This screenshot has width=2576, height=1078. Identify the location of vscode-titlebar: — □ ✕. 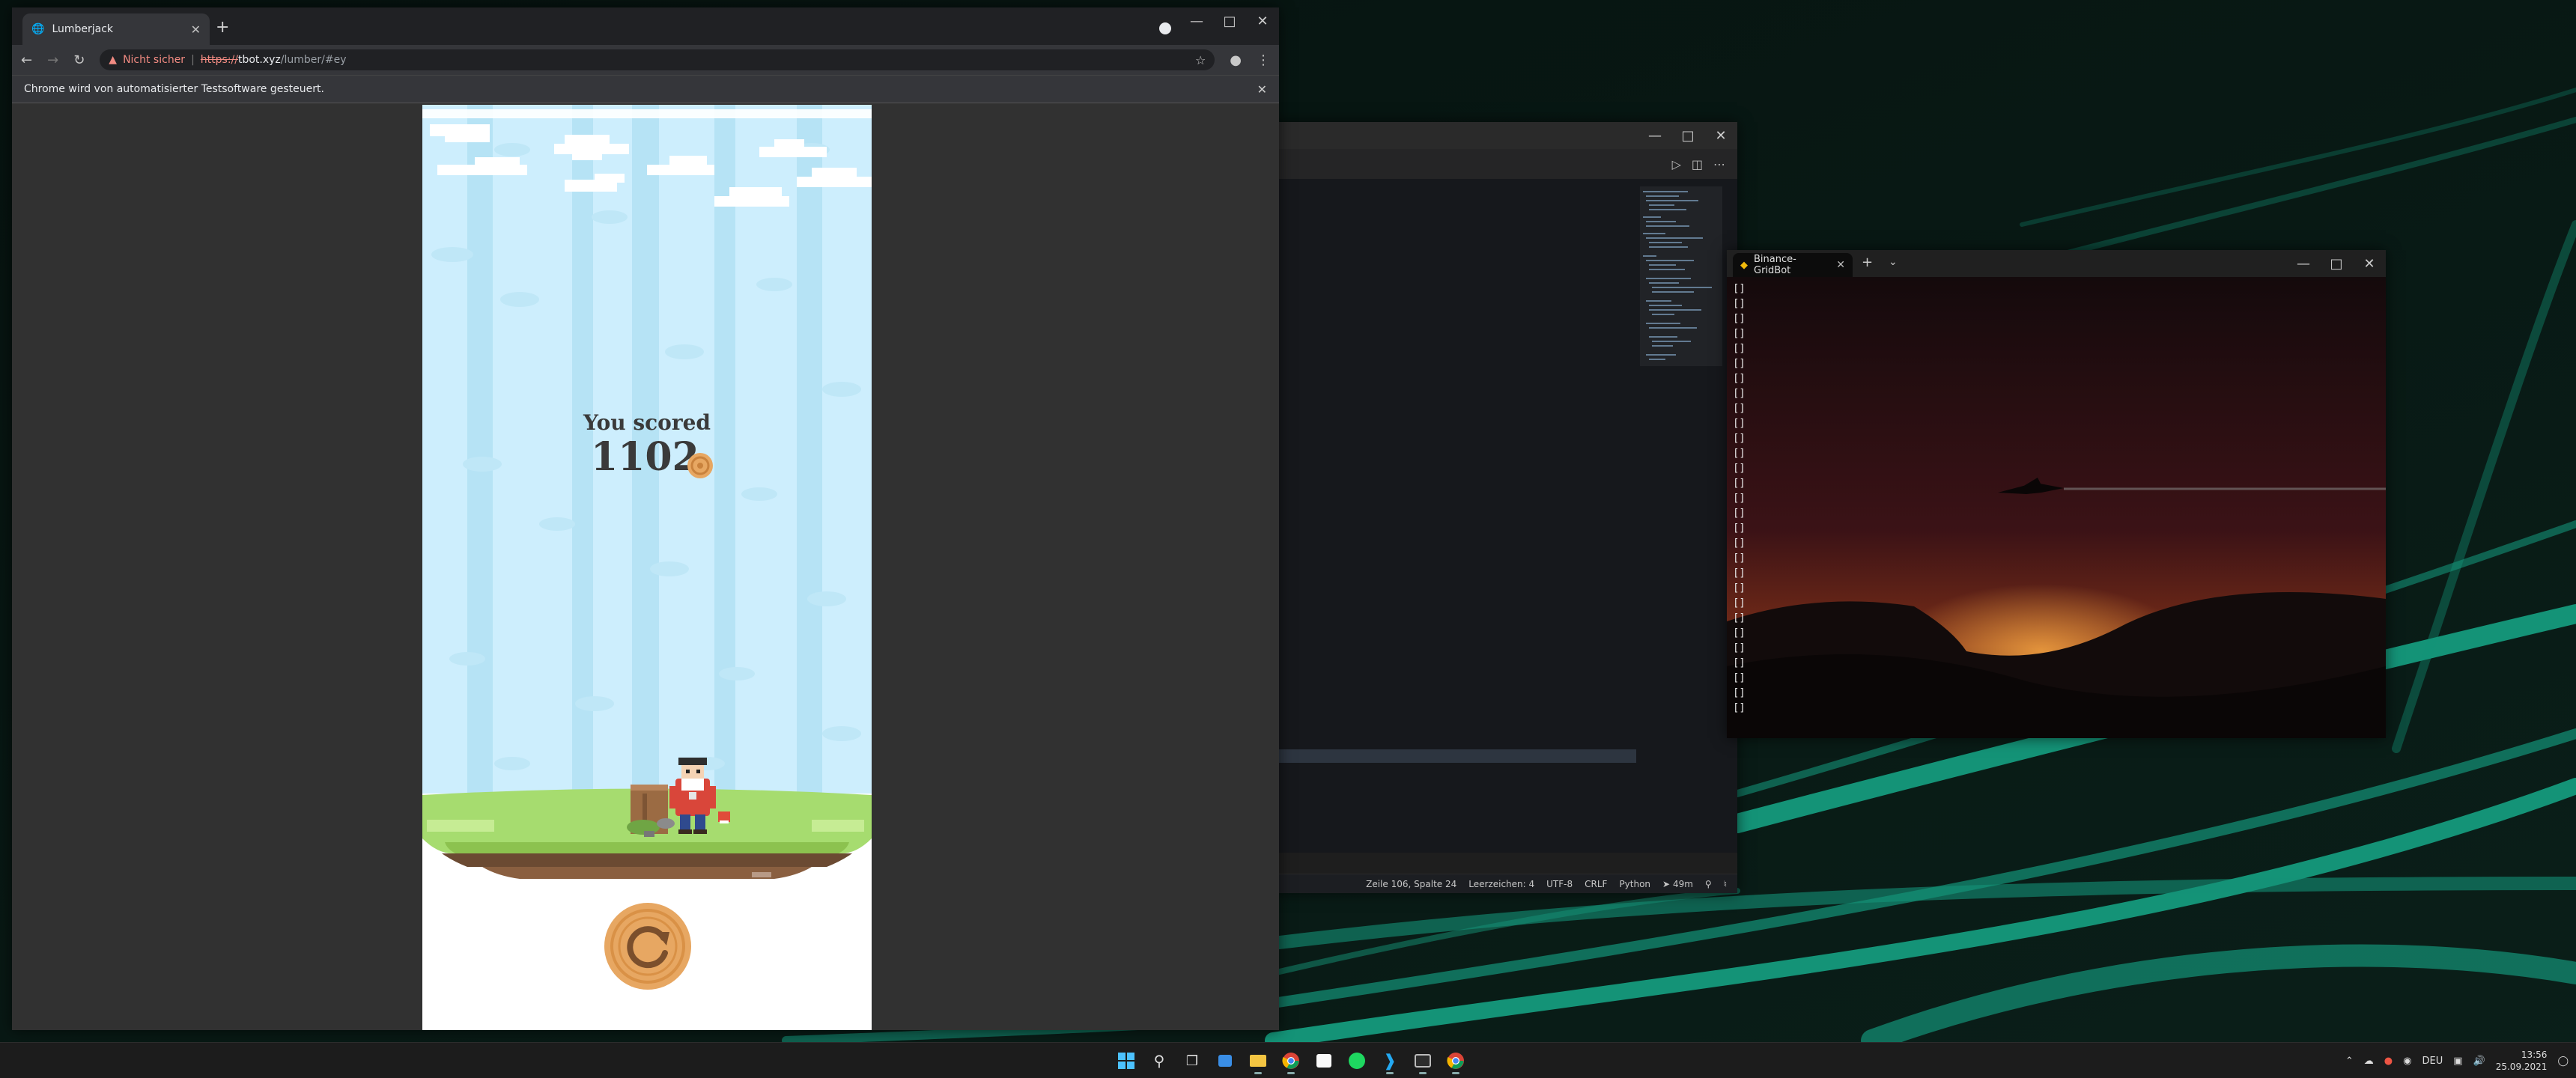
(1505, 135).